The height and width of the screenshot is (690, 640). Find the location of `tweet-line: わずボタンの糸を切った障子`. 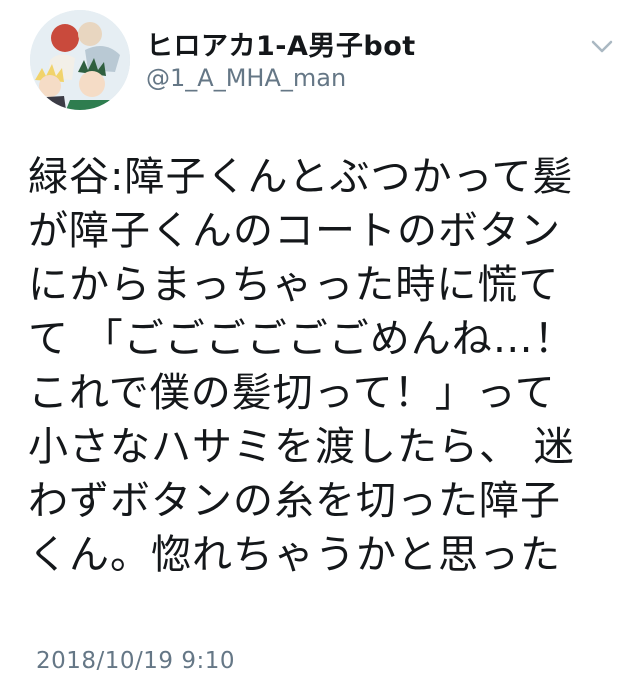

tweet-line: わずボタンの糸を切った障子 is located at coordinates (294, 501).